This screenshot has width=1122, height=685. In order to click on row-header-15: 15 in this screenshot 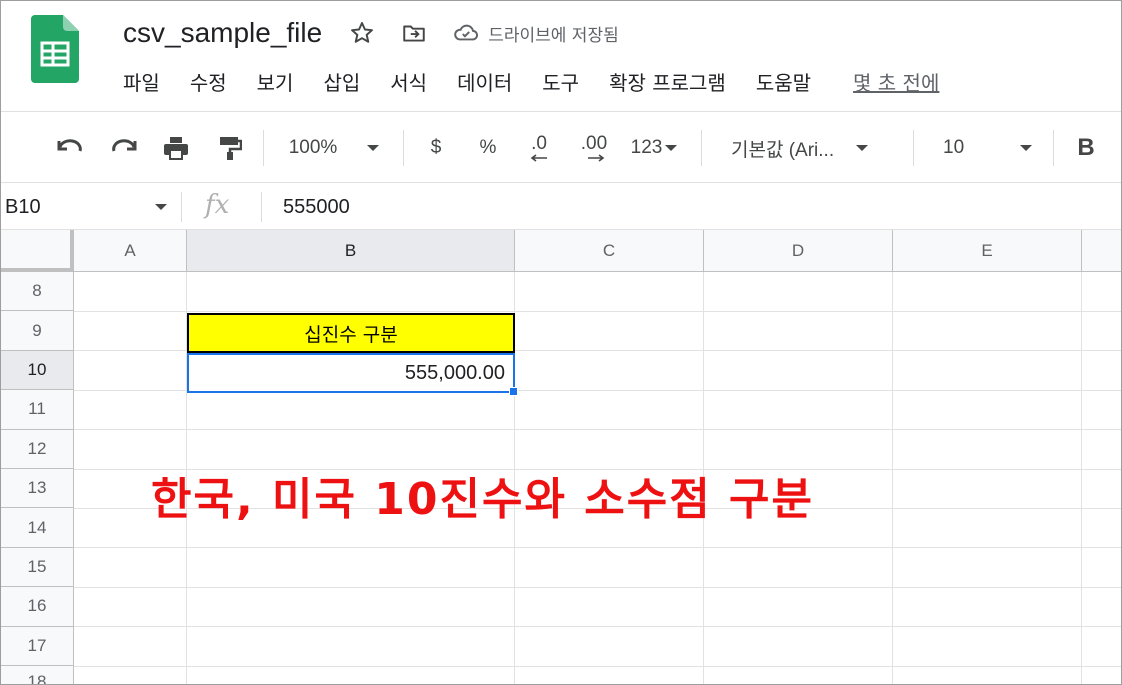, I will do `click(37, 567)`.